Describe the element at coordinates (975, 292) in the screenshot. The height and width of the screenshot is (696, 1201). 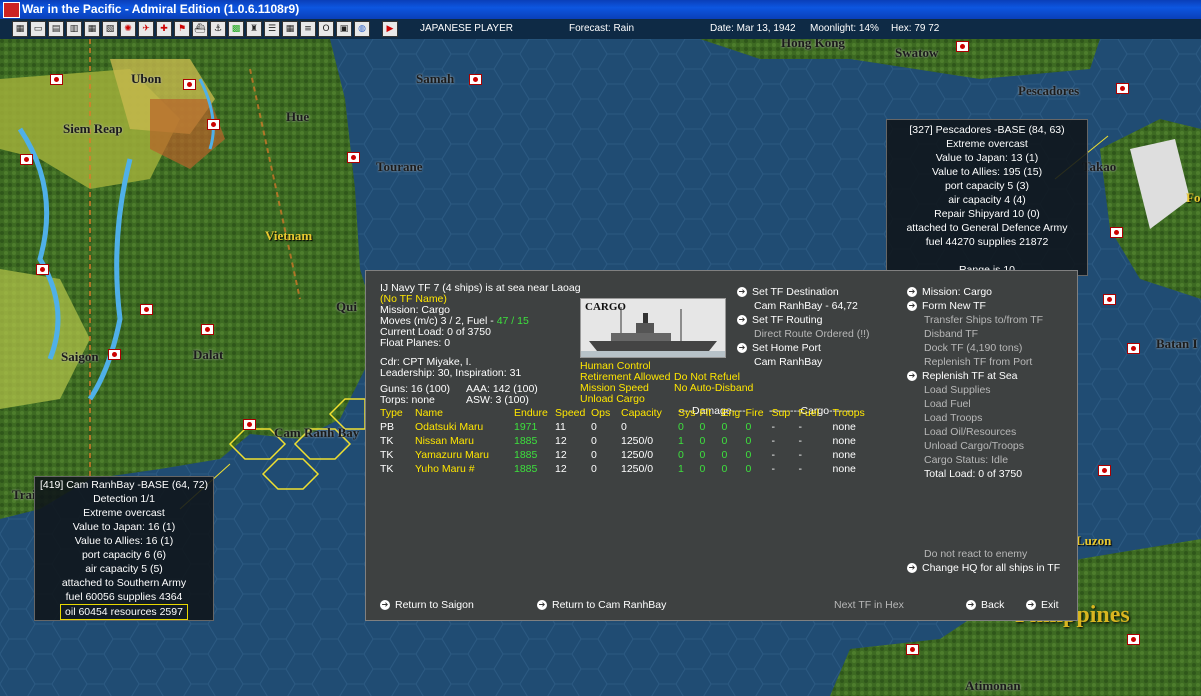
I see `mission-button: ➔ Mission: Cargo` at that location.